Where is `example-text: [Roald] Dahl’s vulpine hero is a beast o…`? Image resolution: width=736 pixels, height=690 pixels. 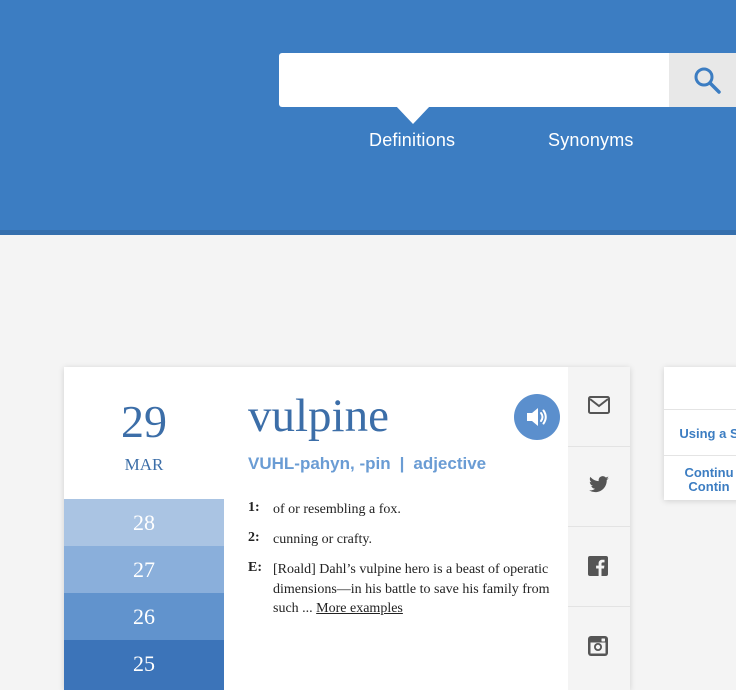 example-text: [Roald] Dahl’s vulpine hero is a beast o… is located at coordinates (411, 589).